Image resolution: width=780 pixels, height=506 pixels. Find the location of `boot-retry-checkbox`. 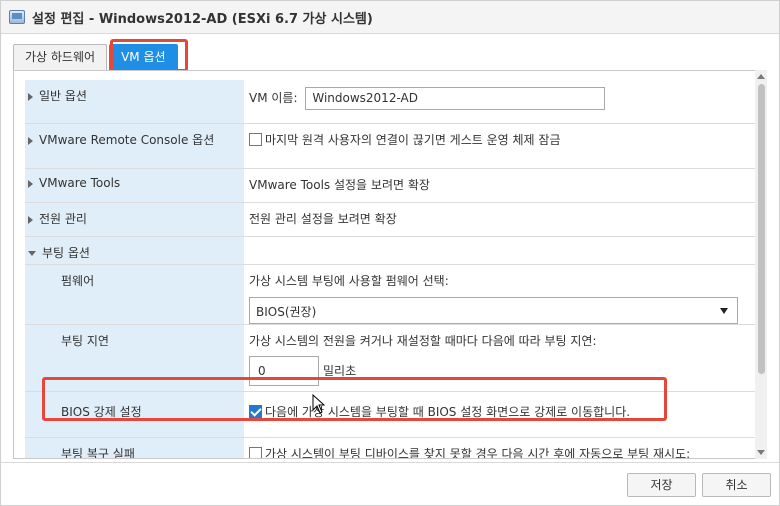

boot-retry-checkbox is located at coordinates (255, 452).